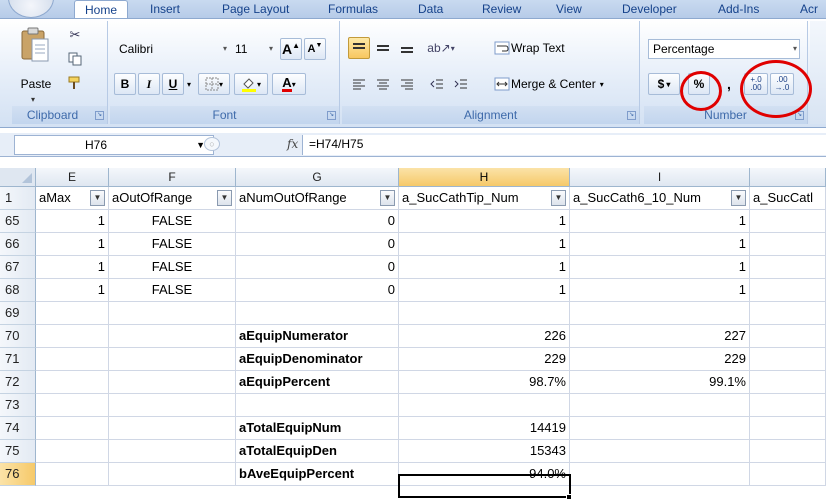 This screenshot has width=826, height=503. Describe the element at coordinates (631, 115) in the screenshot. I see `alignment-launcher-icon: ↘` at that location.